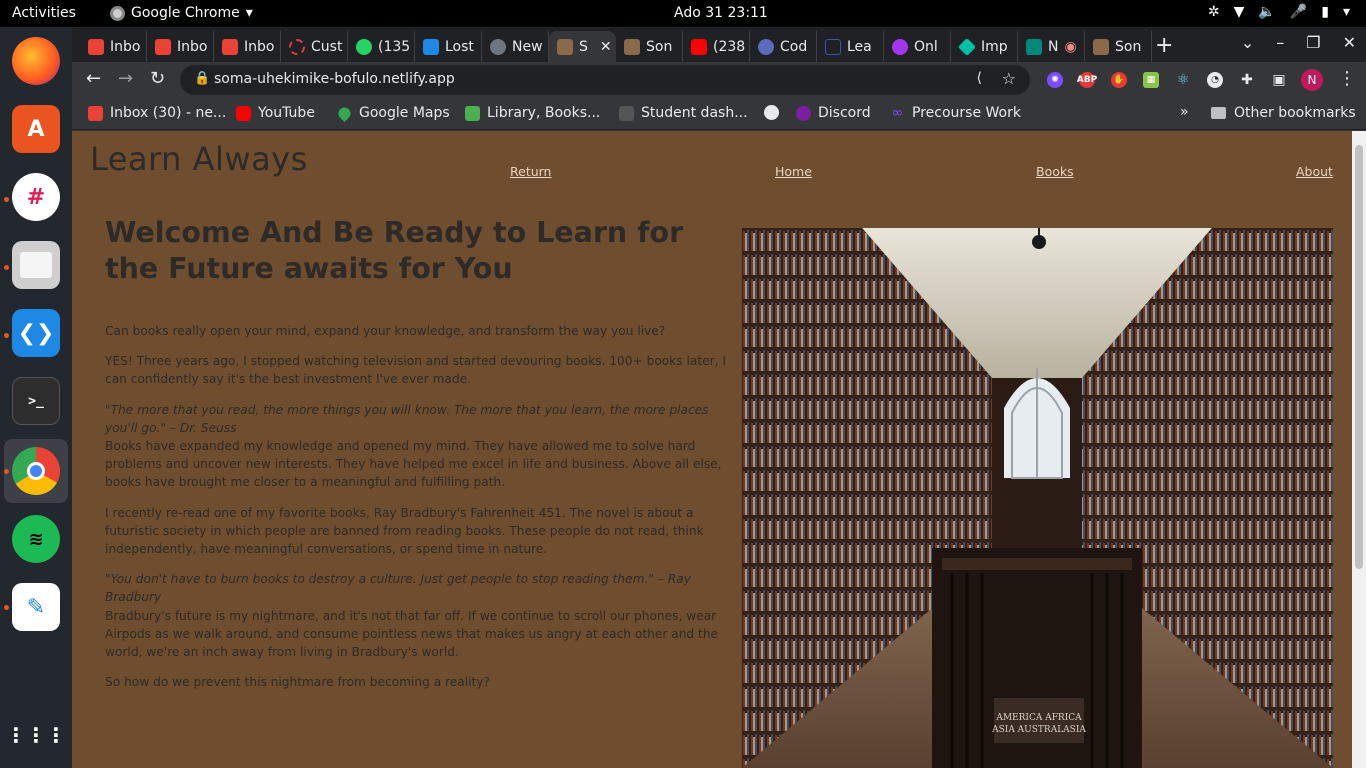  Describe the element at coordinates (530, 171) in the screenshot. I see `nav-link-return: Return` at that location.